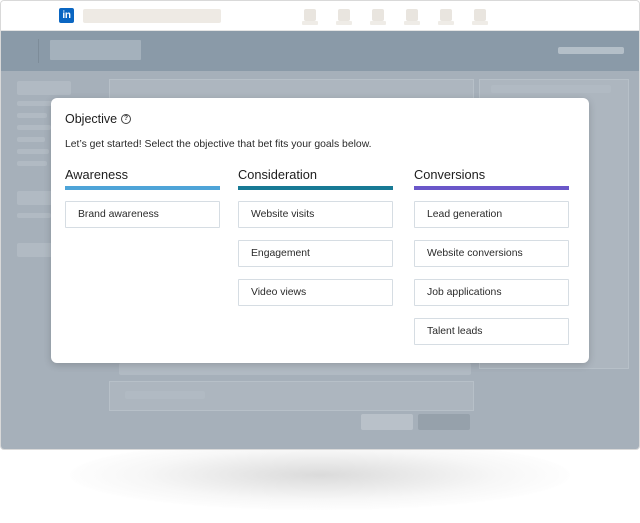 The width and height of the screenshot is (640, 523). Describe the element at coordinates (38, 51) in the screenshot. I see `header-divider` at that location.